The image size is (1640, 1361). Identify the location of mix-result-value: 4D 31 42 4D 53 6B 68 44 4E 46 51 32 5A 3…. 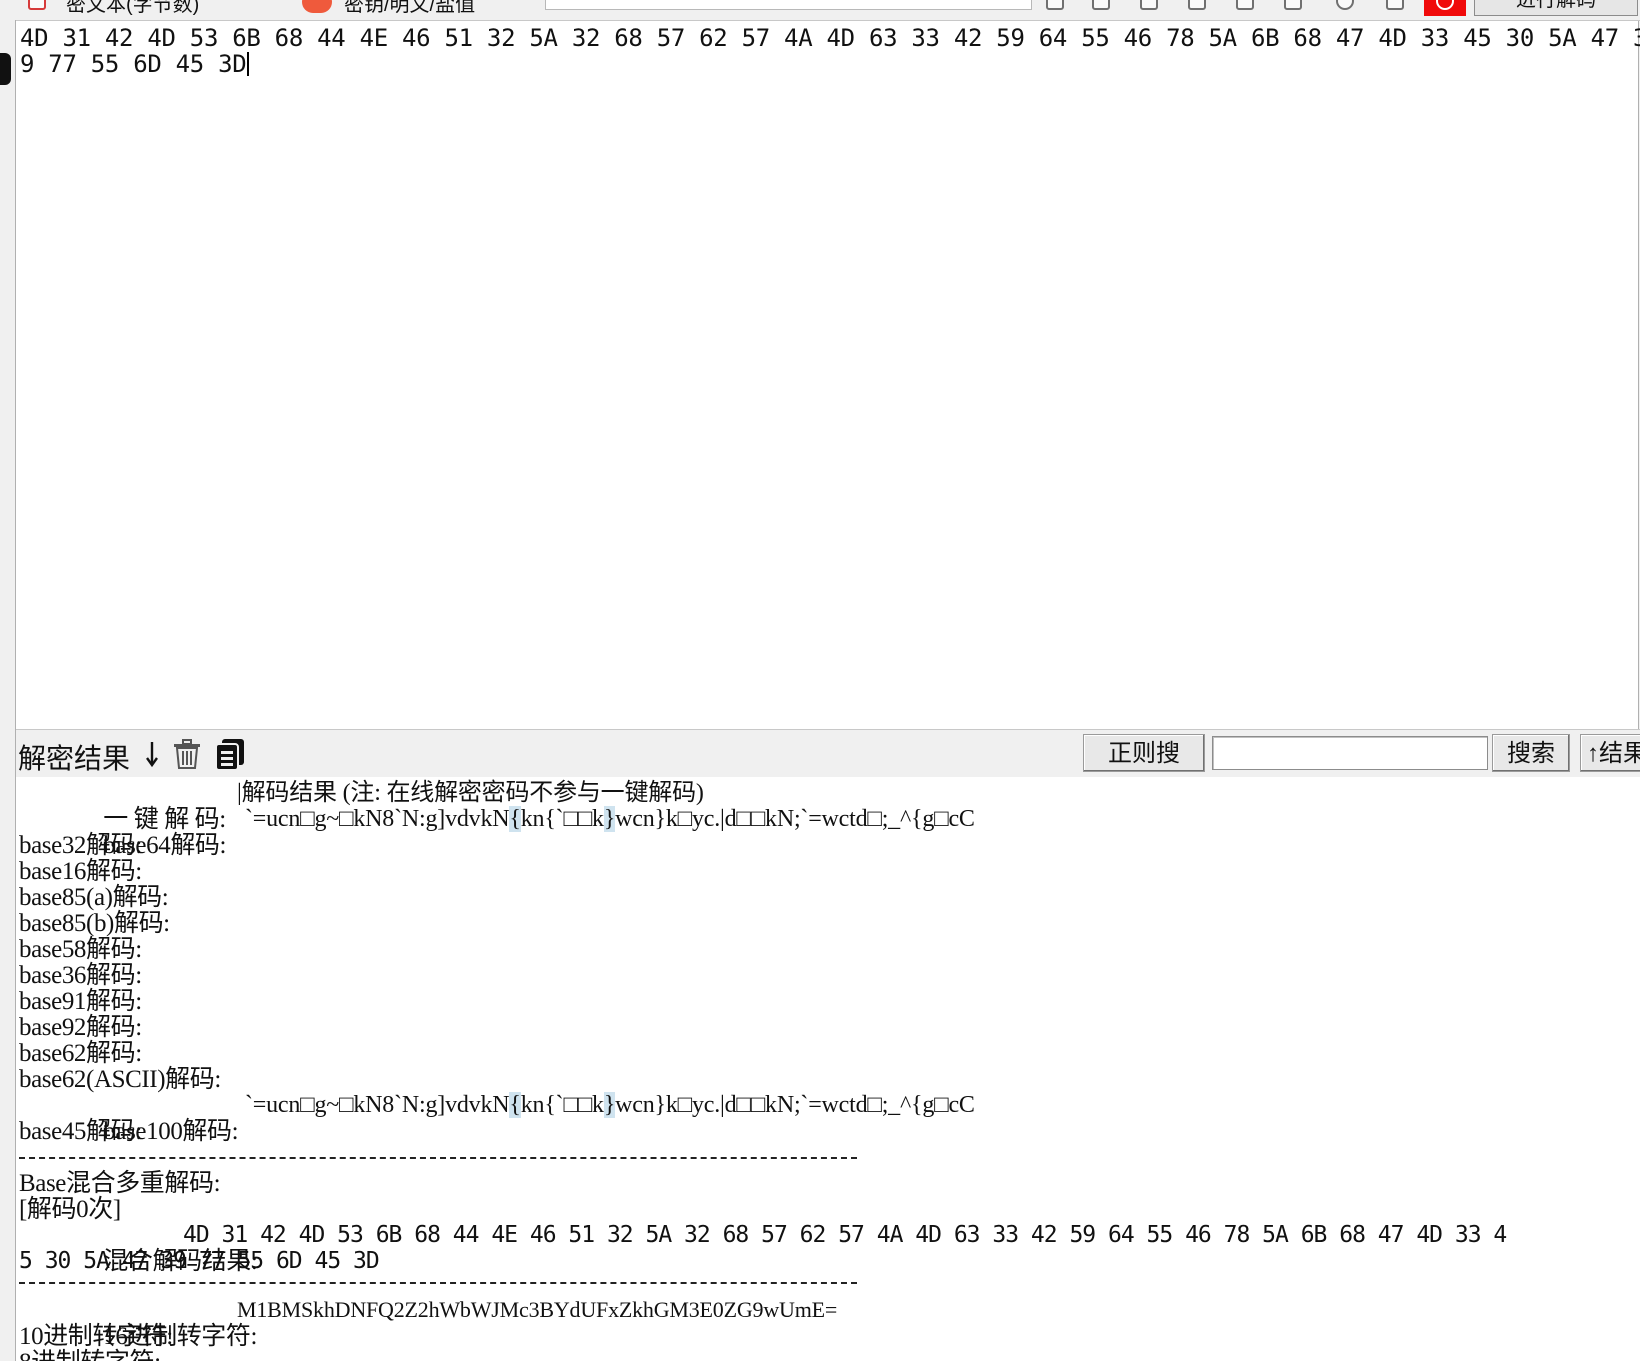
(845, 1235).